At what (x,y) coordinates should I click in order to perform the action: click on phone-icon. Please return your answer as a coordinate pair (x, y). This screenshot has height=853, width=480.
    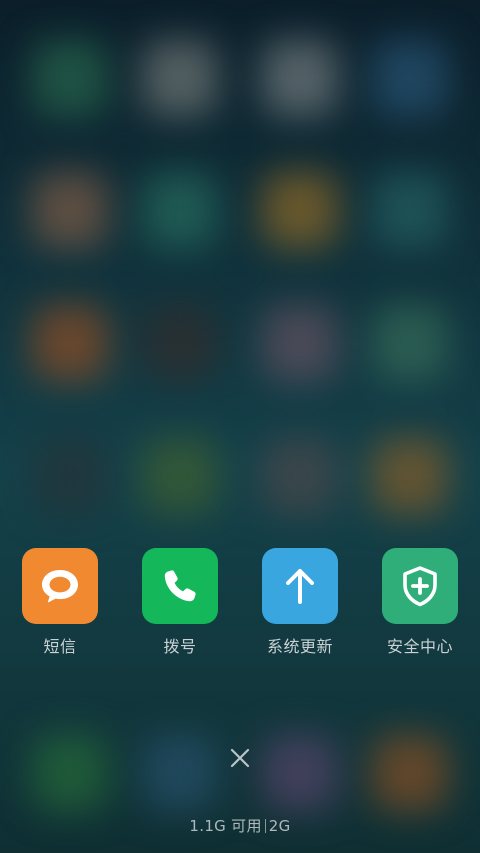
    Looking at the image, I should click on (180, 586).